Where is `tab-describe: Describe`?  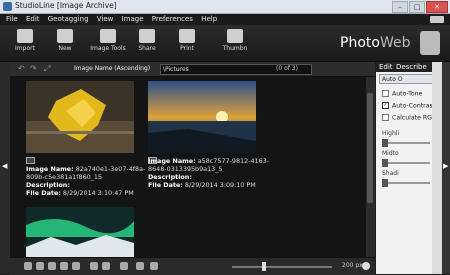
tab-describe: Describe is located at coordinates (411, 67).